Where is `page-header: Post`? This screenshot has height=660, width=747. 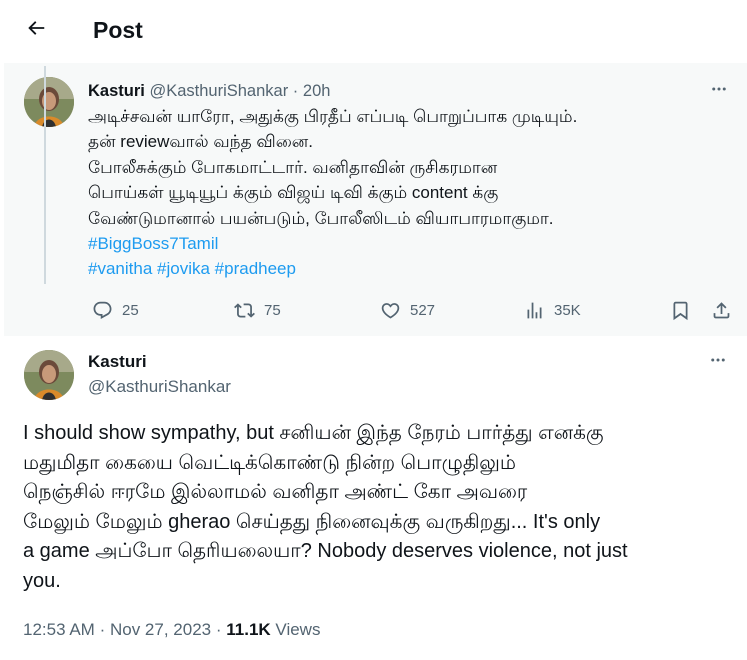 page-header: Post is located at coordinates (373, 31).